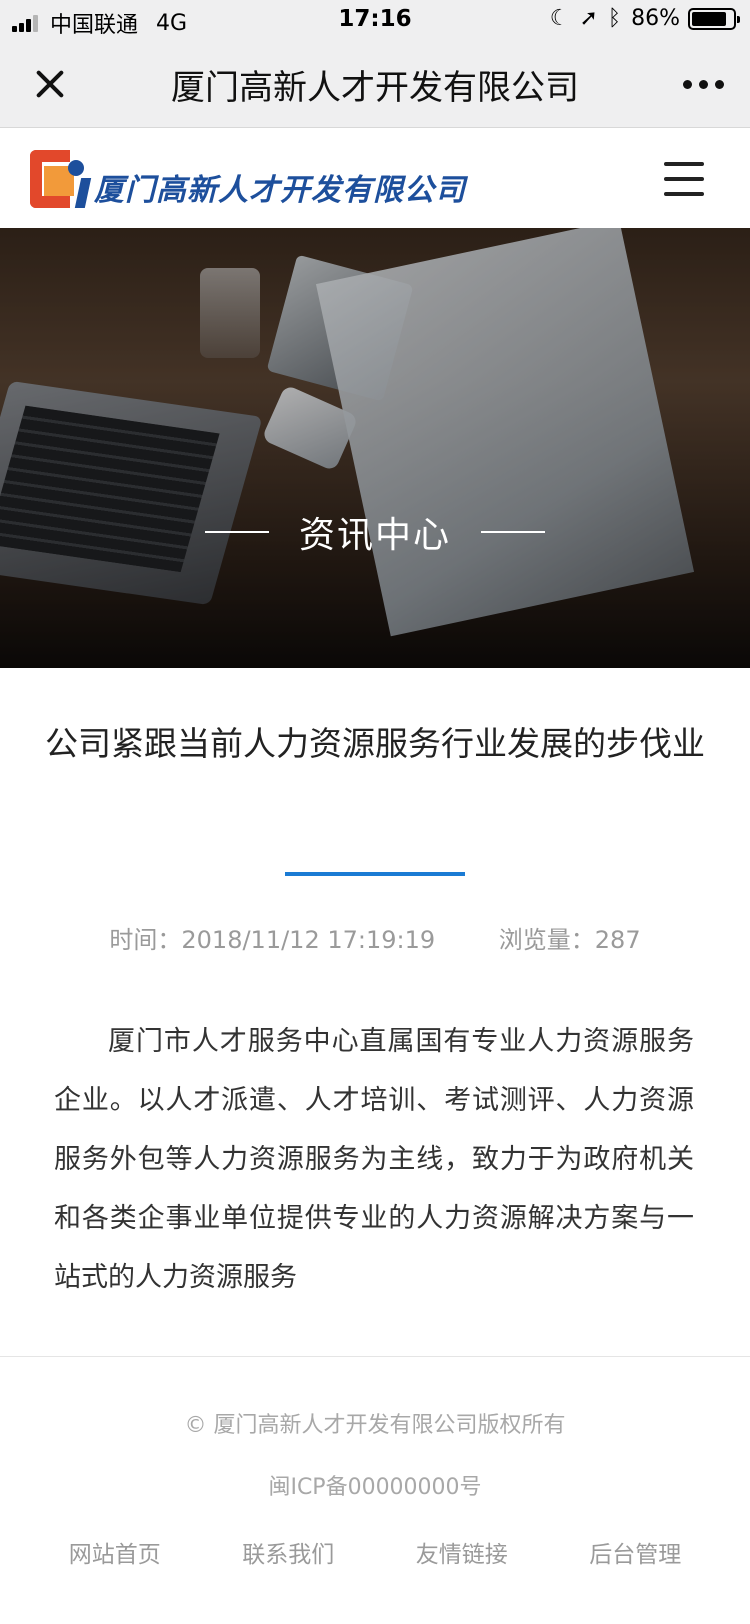 This screenshot has width=750, height=1624. Describe the element at coordinates (655, 18) in the screenshot. I see `battery-percent: 86%` at that location.